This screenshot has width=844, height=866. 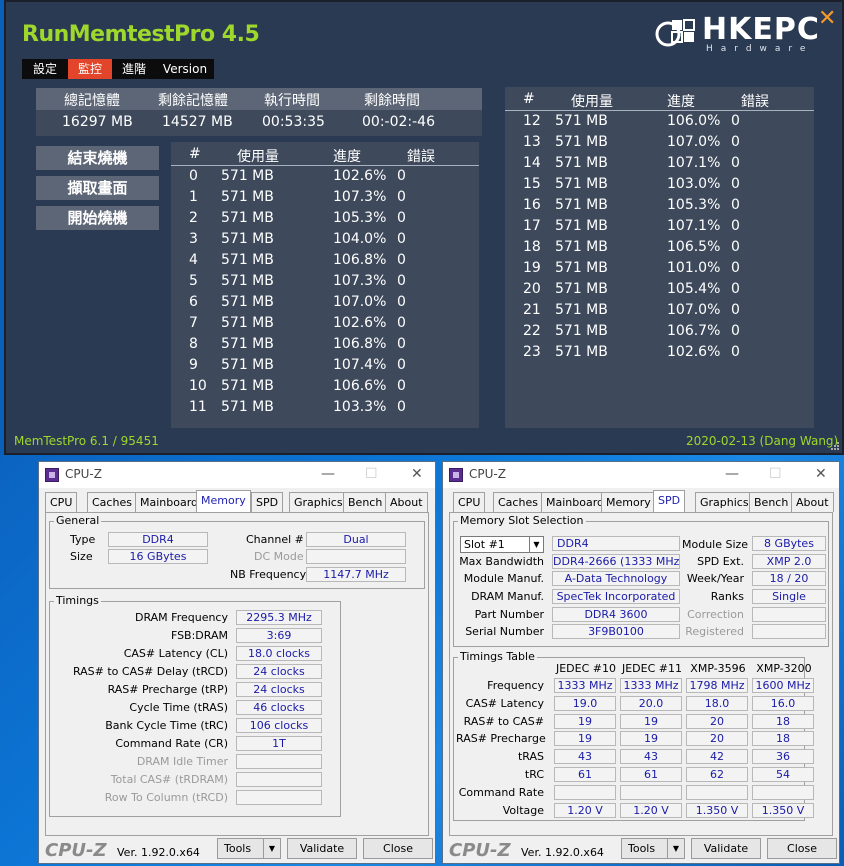 I want to click on ranks-label: Ranks, so click(x=727, y=596).